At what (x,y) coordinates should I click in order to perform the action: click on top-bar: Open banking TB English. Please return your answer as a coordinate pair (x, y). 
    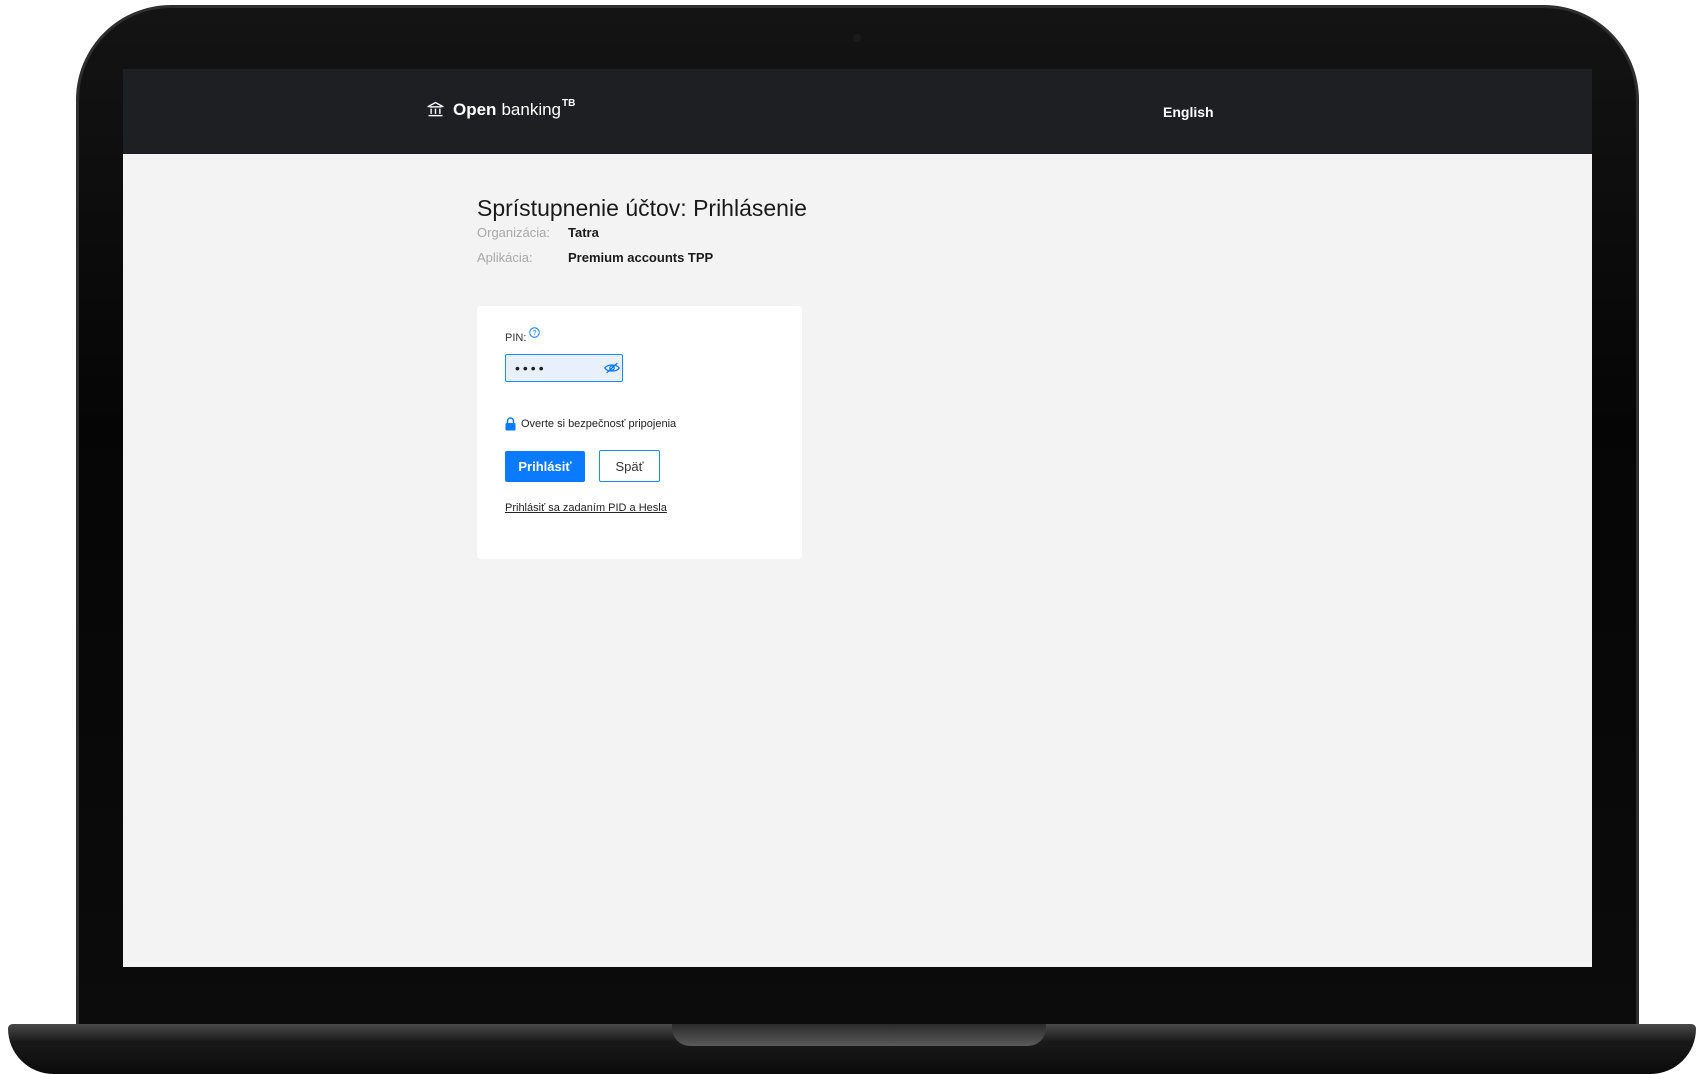
    Looking at the image, I should click on (857, 111).